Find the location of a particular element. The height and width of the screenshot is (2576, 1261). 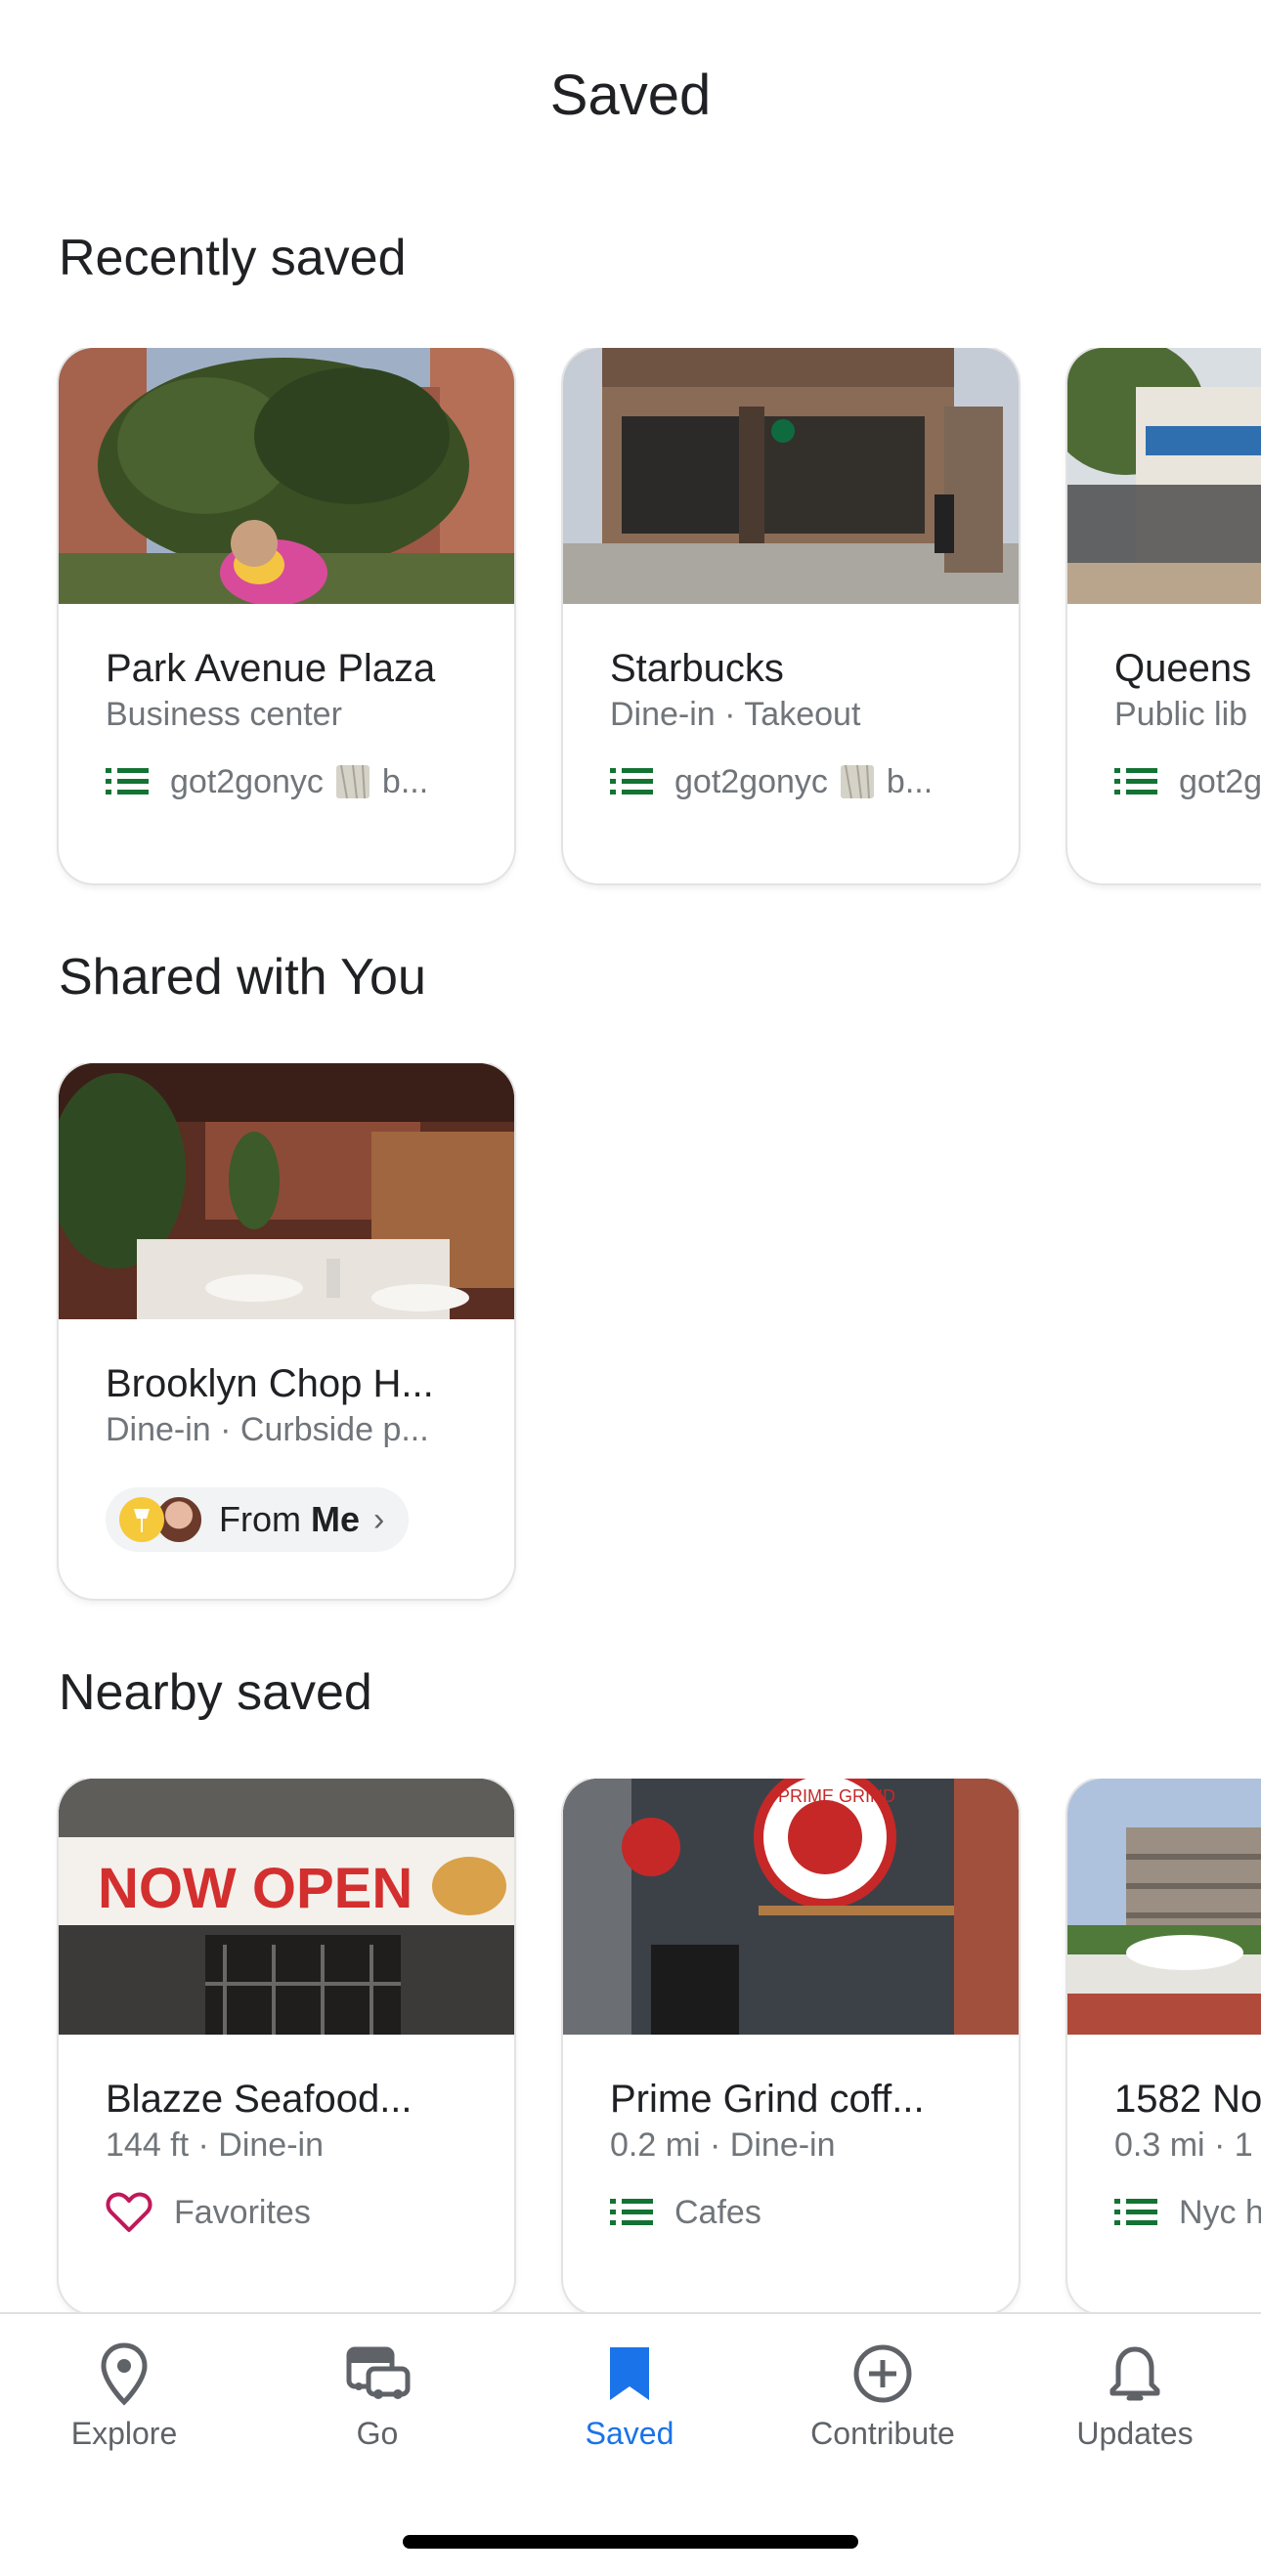

place-photo: NOW OPEN is located at coordinates (286, 1907).